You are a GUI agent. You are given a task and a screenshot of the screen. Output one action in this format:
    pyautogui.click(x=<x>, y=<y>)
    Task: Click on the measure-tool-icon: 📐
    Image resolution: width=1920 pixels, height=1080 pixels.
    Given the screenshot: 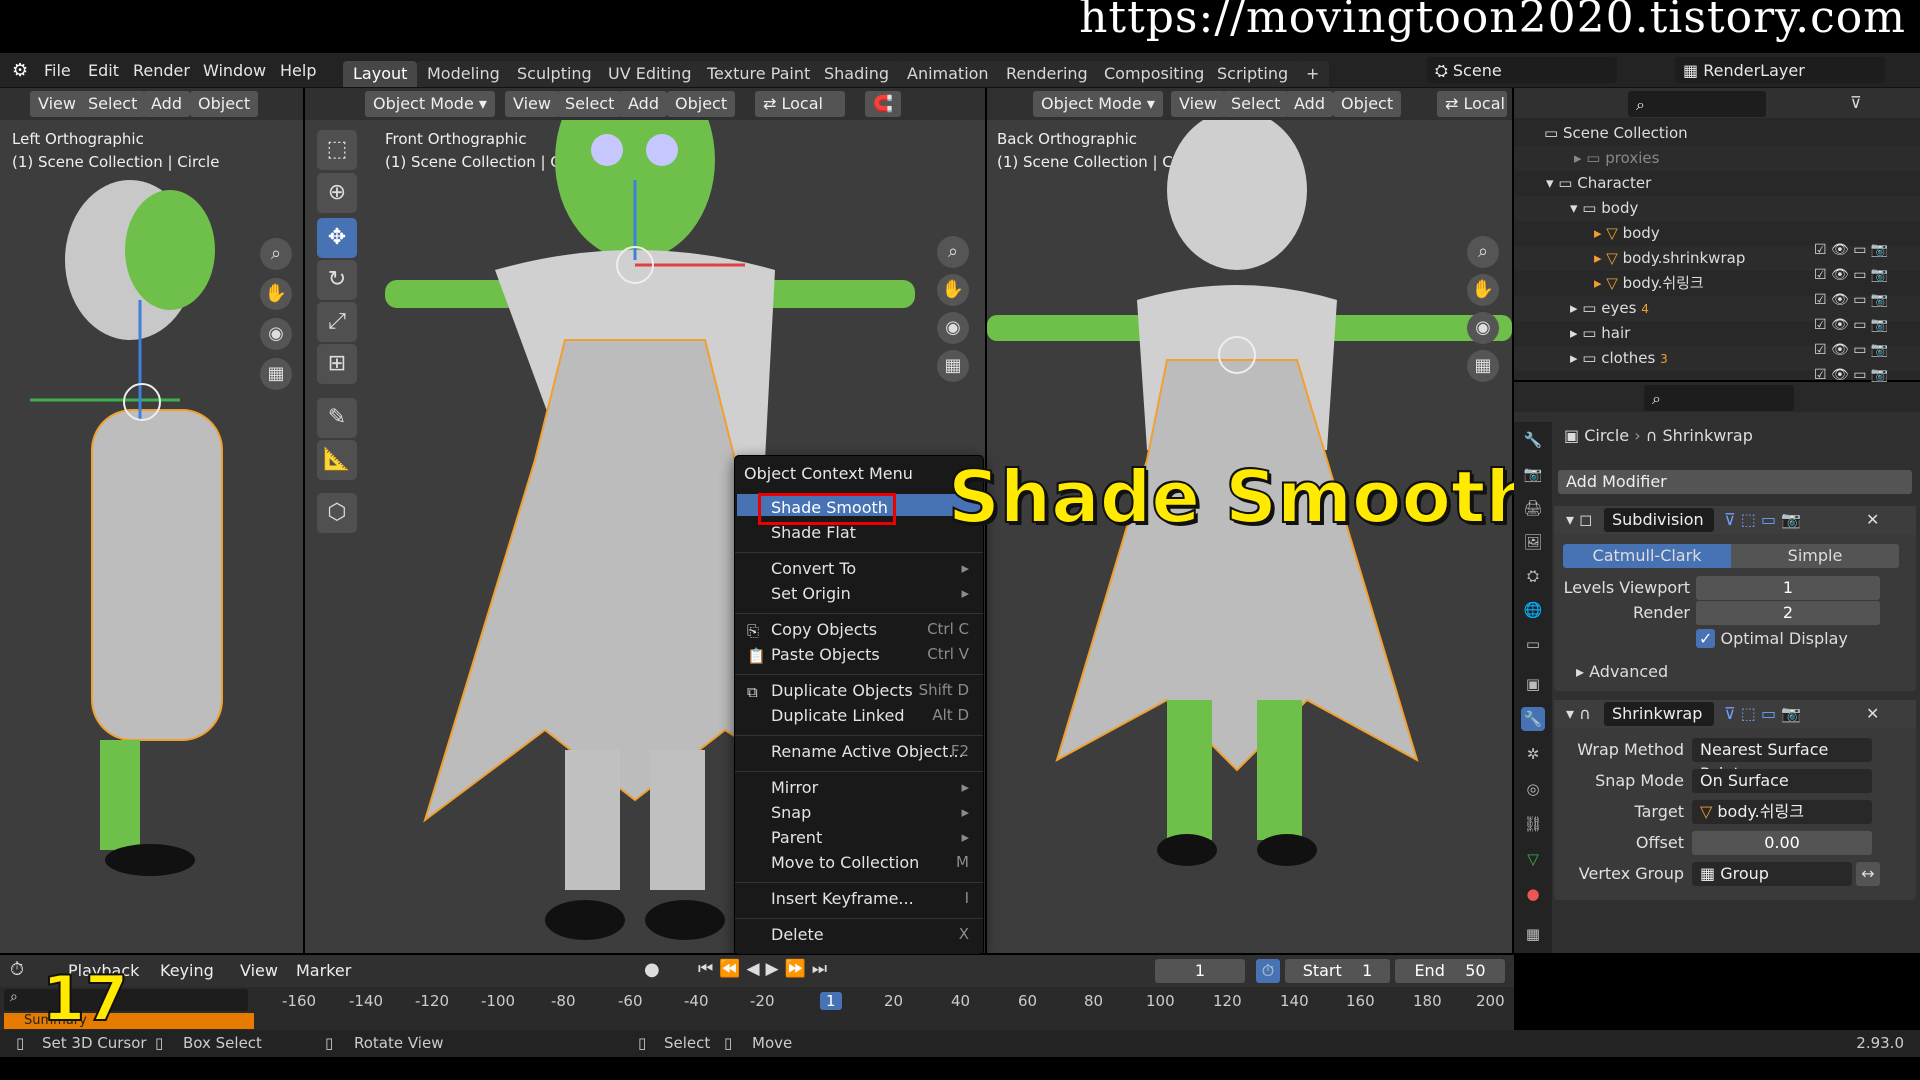 What is the action you would take?
    pyautogui.click(x=337, y=460)
    